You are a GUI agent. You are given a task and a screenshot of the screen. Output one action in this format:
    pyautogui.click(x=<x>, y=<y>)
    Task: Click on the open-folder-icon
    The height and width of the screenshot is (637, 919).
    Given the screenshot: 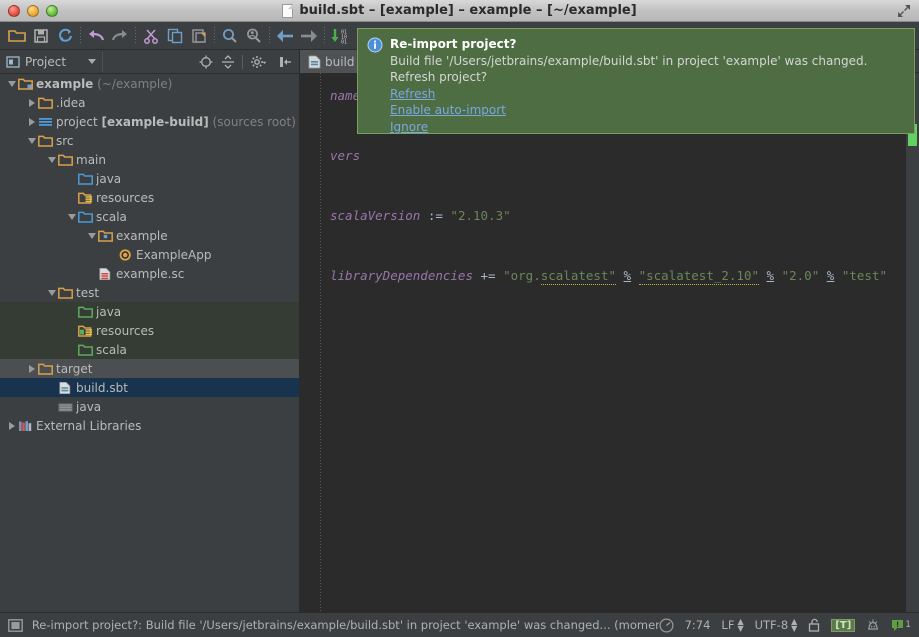 What is the action you would take?
    pyautogui.click(x=17, y=36)
    